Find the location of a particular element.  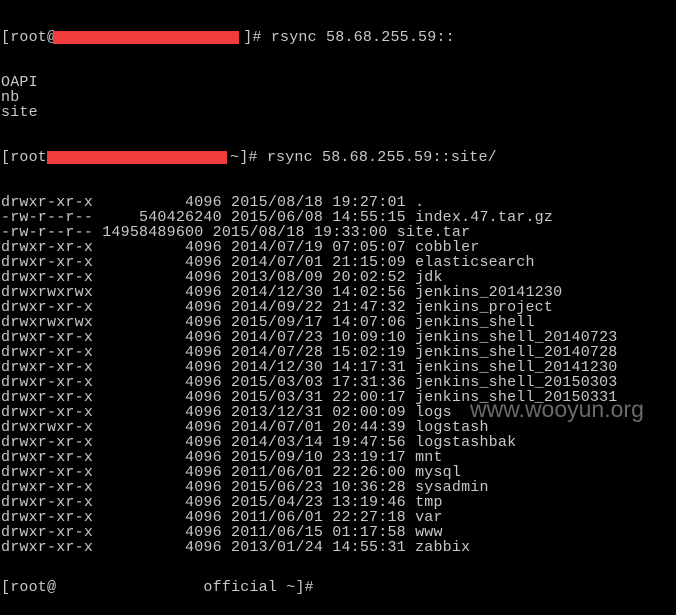

listing-row: drwxr-xr-x 4096 2015/09/10 23:19:17 mnt is located at coordinates (222, 457).